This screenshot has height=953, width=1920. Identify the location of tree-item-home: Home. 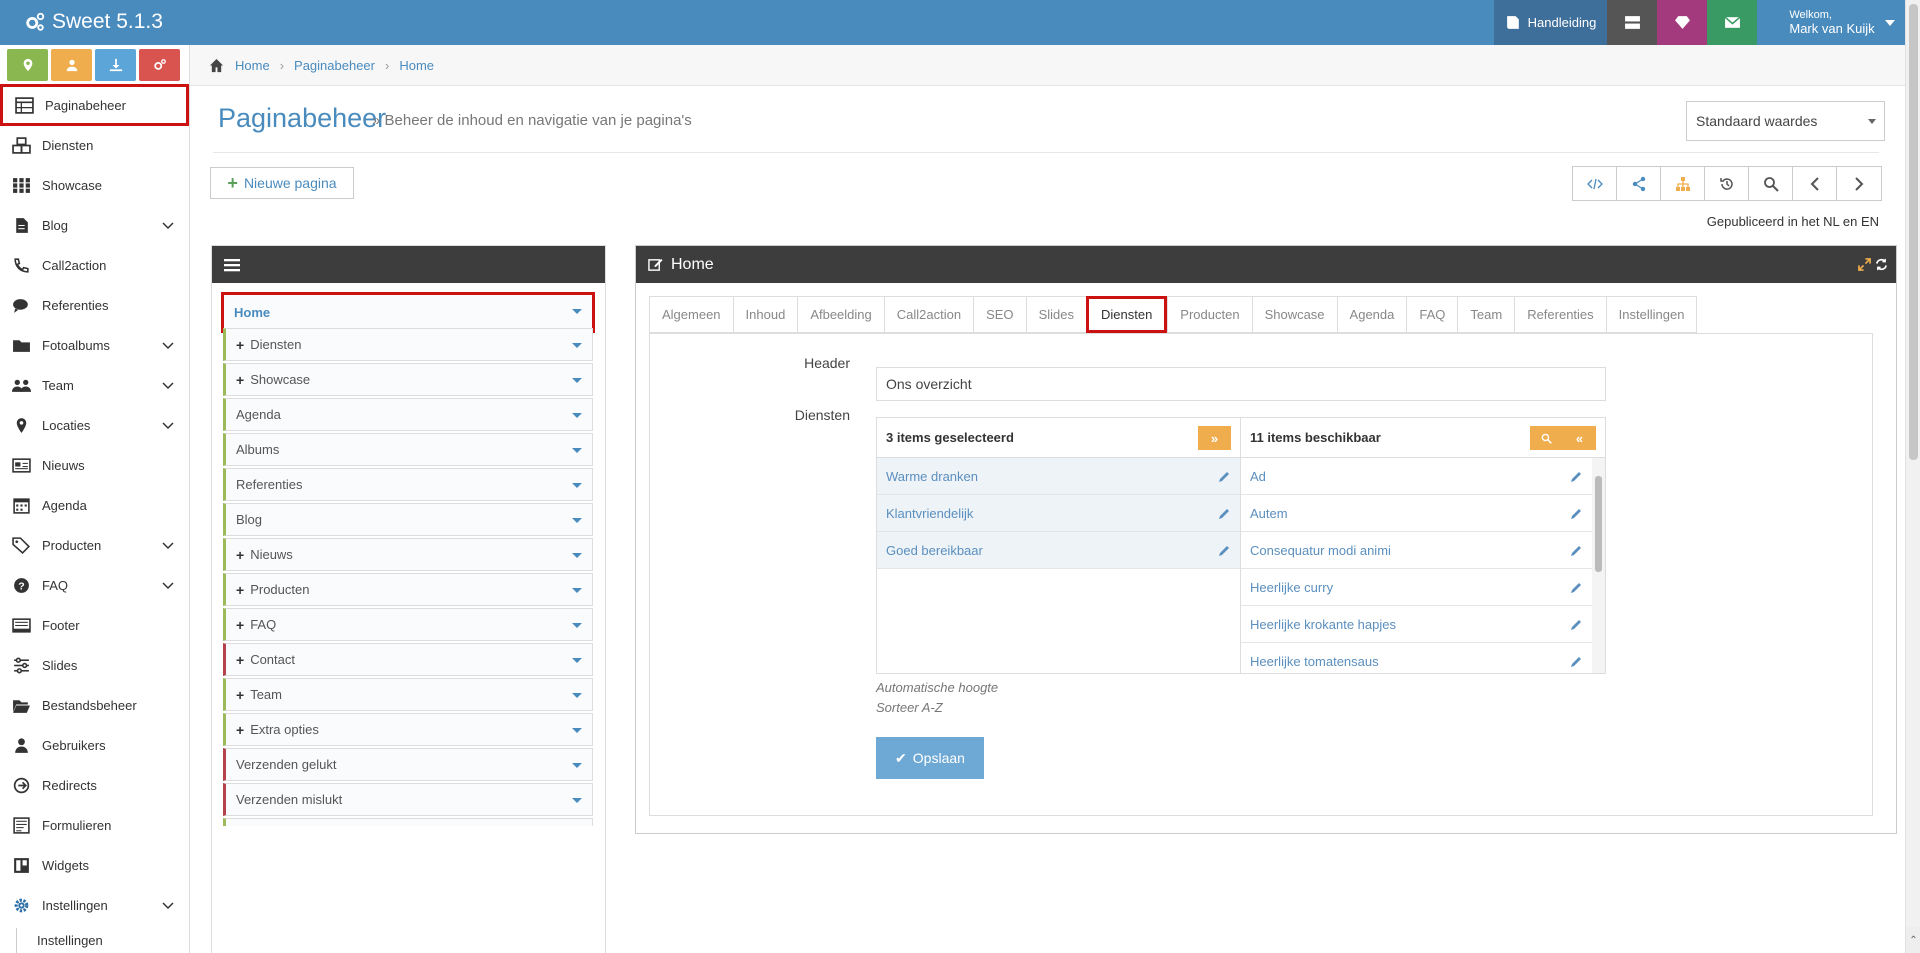
(408, 312).